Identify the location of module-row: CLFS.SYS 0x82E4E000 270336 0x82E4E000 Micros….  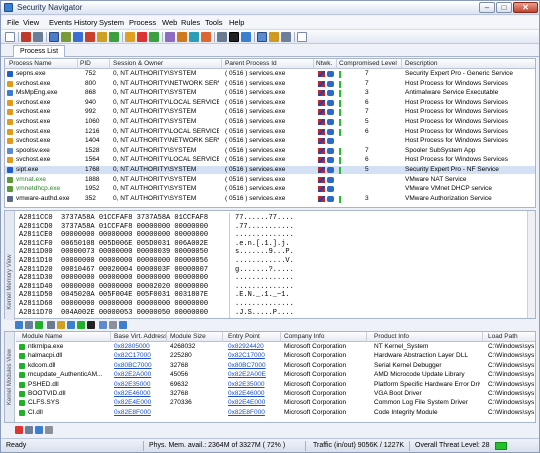
(275, 403).